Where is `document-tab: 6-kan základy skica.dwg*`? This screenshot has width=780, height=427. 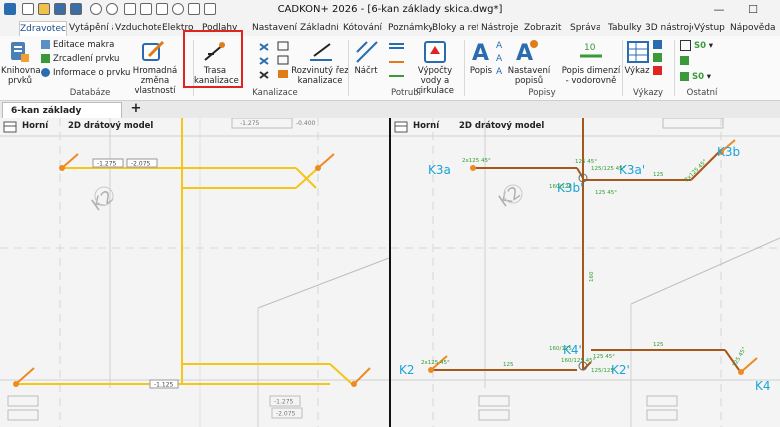
document-tab: 6-kan základy skica.dwg* is located at coordinates (62, 117).